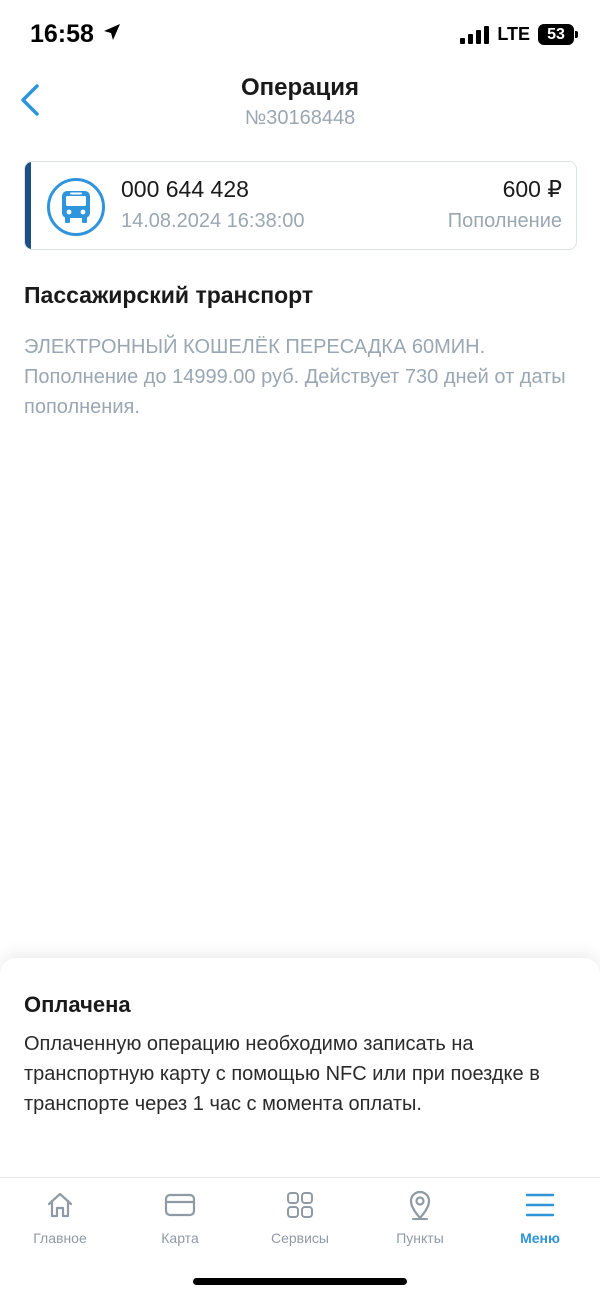  Describe the element at coordinates (300, 105) in the screenshot. I see `nav-header: Операция №30168448` at that location.